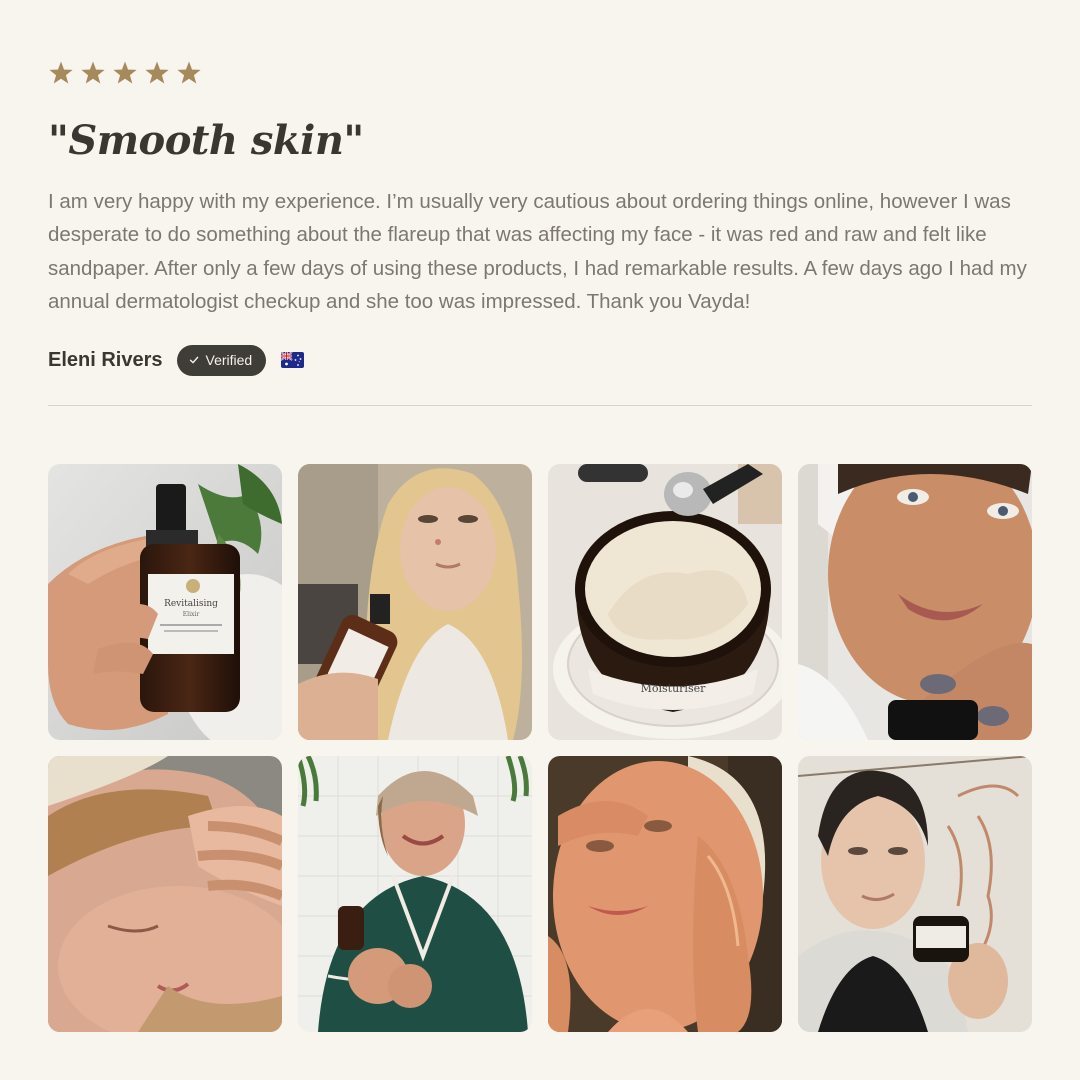  I want to click on gallery-photo-1: Revitalising Elixir, so click(165, 602).